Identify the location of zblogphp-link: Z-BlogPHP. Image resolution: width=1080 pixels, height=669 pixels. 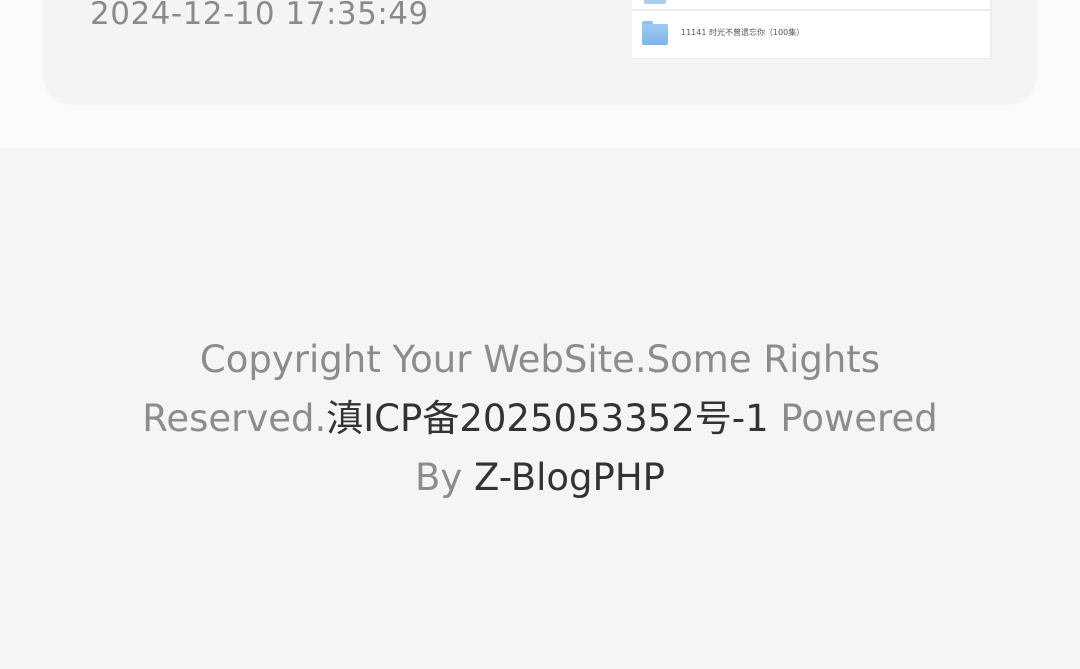
(569, 477).